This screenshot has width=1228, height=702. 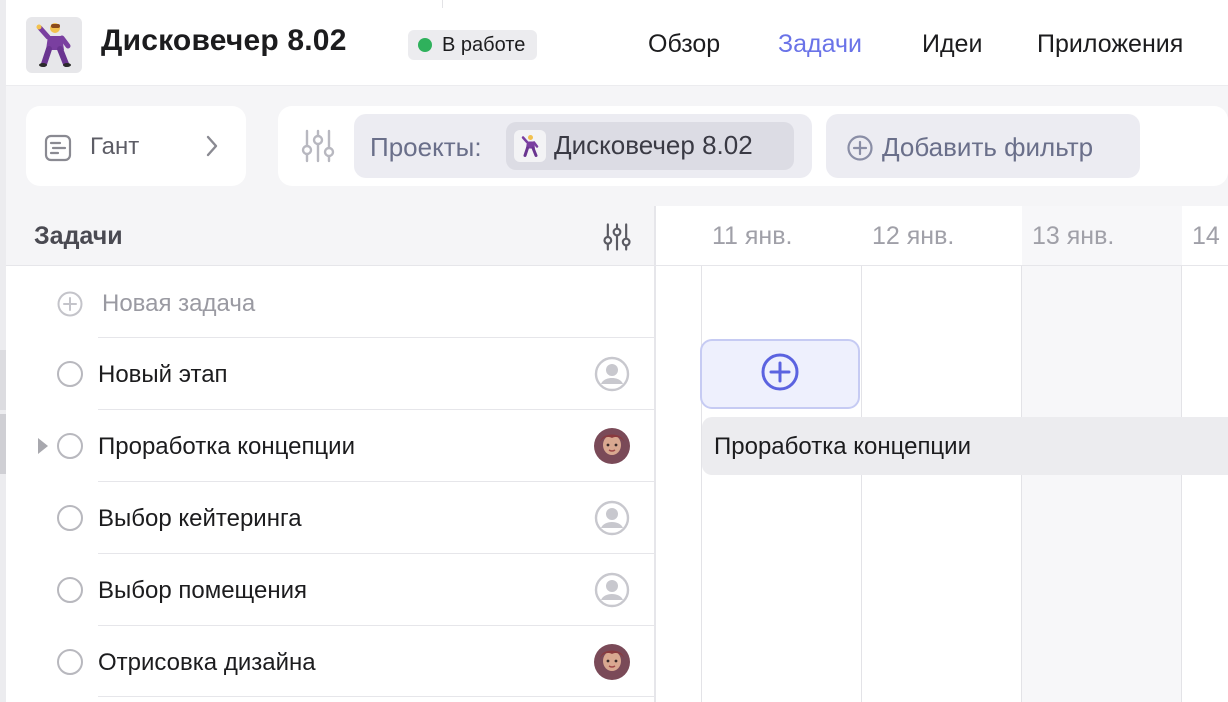 I want to click on tab-ideas: Идеи, so click(x=952, y=44).